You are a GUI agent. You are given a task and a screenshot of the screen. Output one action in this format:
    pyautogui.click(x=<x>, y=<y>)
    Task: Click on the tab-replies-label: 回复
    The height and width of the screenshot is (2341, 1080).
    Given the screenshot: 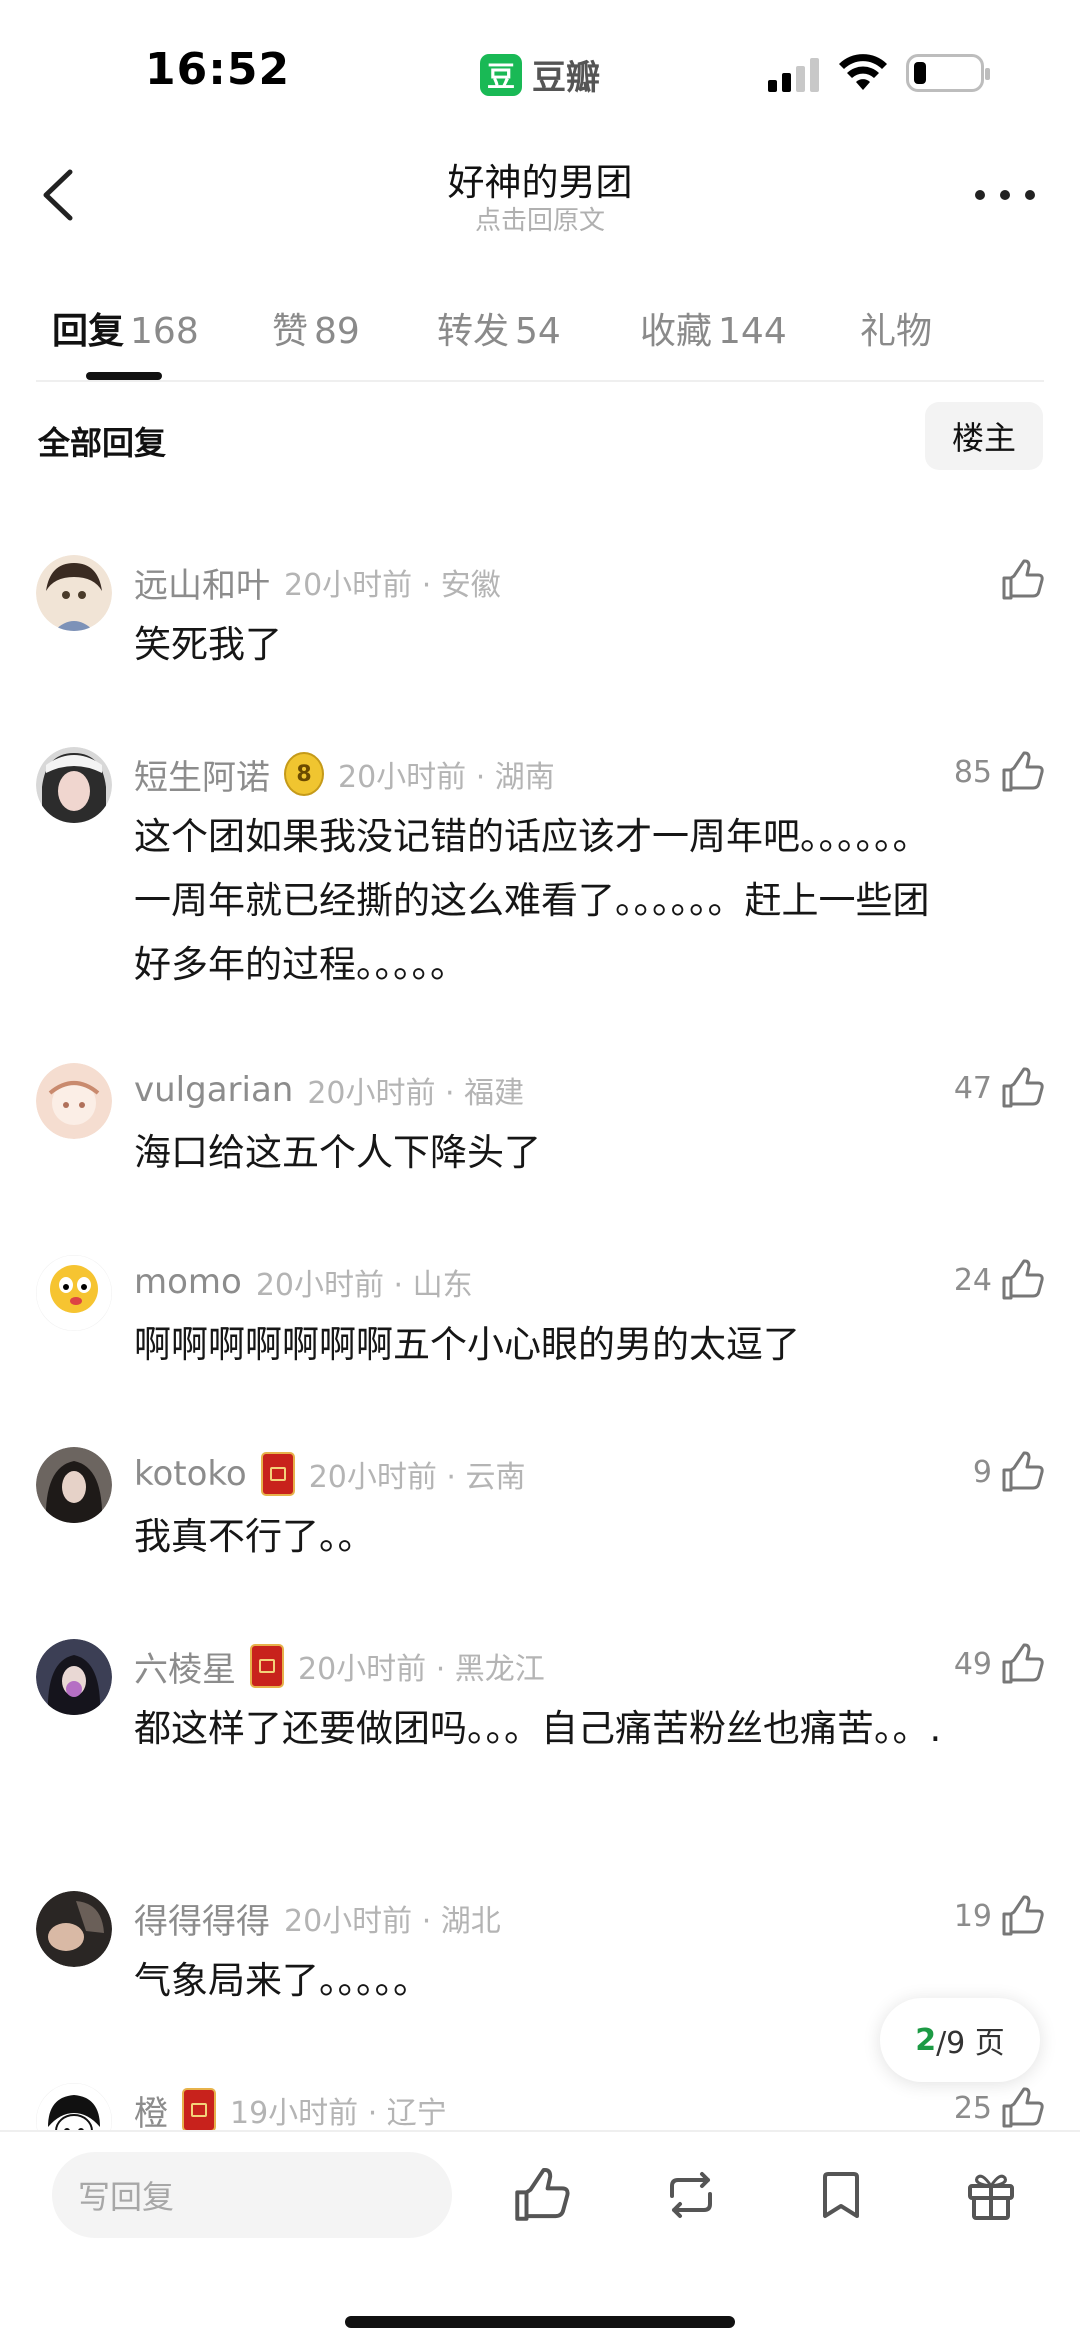 What is the action you would take?
    pyautogui.click(x=88, y=331)
    